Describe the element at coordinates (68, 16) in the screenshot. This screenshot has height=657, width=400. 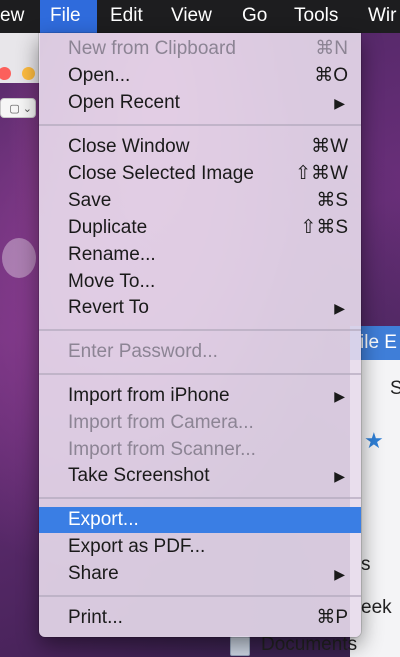
I see `menubar-item-file: File` at that location.